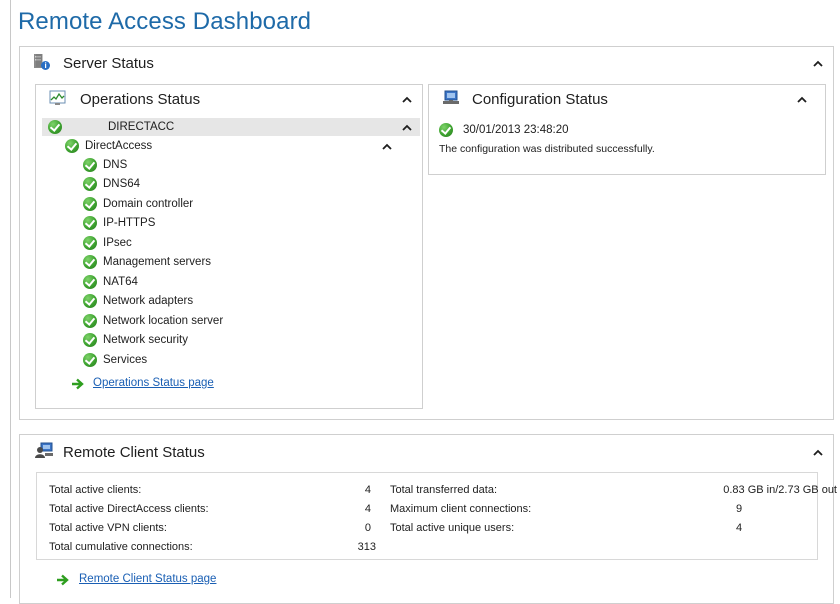 The height and width of the screenshot is (604, 840). Describe the element at coordinates (407, 99) in the screenshot. I see `operations-status-collapse-icon` at that location.